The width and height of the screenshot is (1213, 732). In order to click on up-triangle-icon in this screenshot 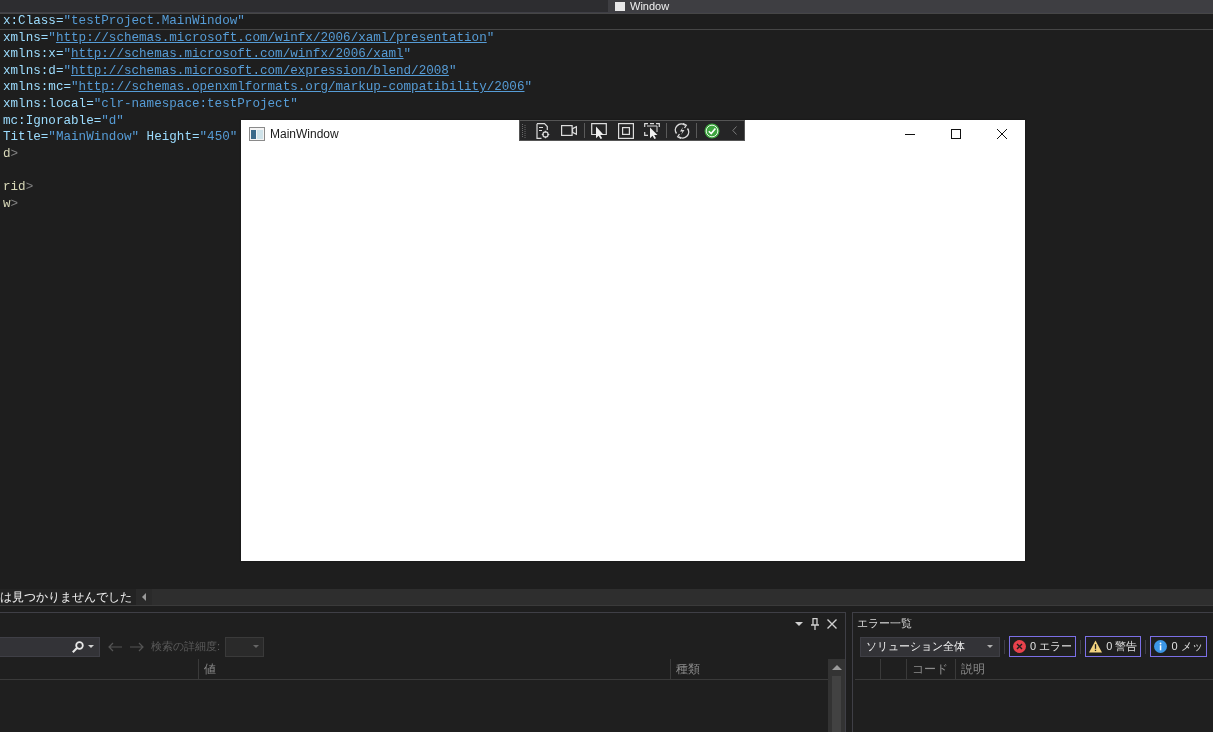, I will do `click(836, 667)`.